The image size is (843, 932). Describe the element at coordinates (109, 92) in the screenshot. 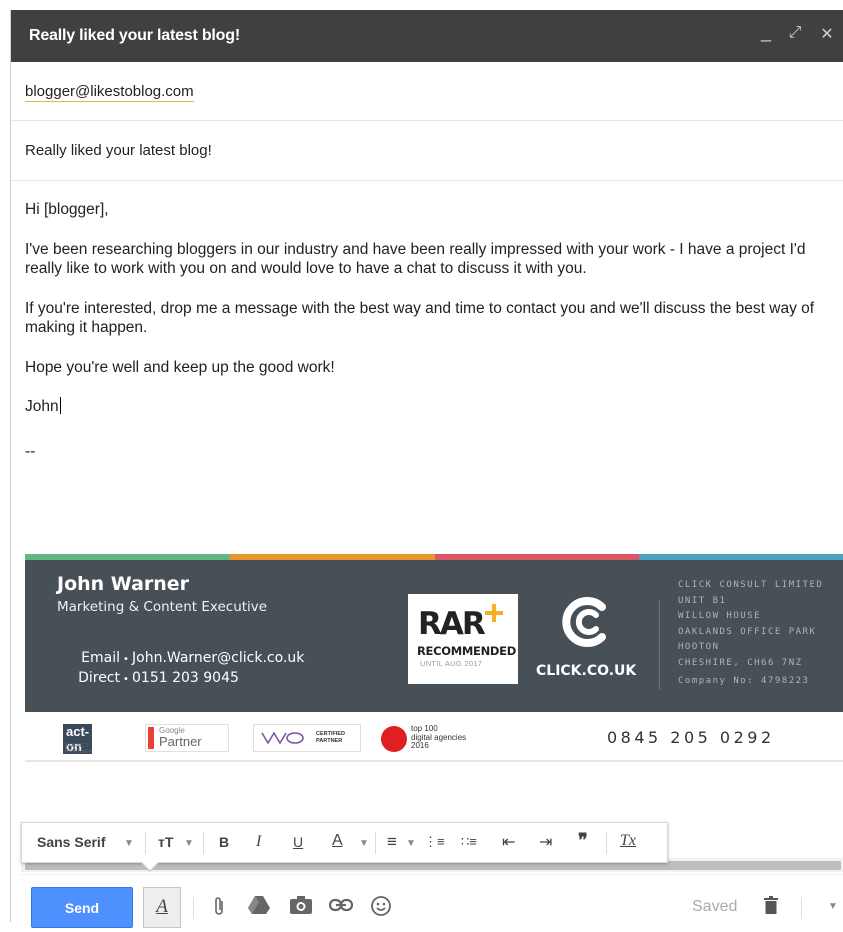

I see `recipient-chip: blogger@likestoblog.com` at that location.